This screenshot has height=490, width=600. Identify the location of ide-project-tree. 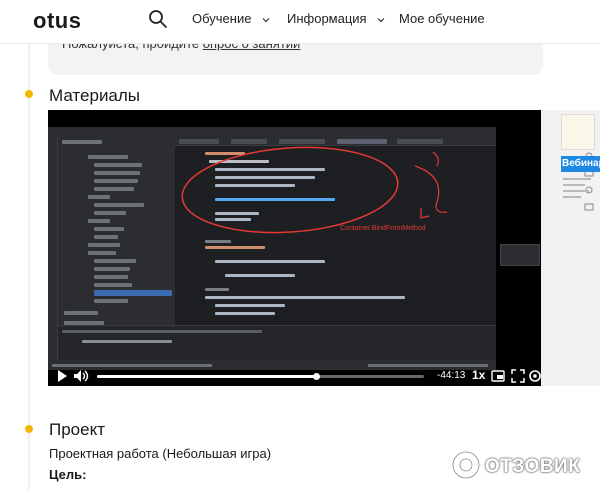
(116, 236).